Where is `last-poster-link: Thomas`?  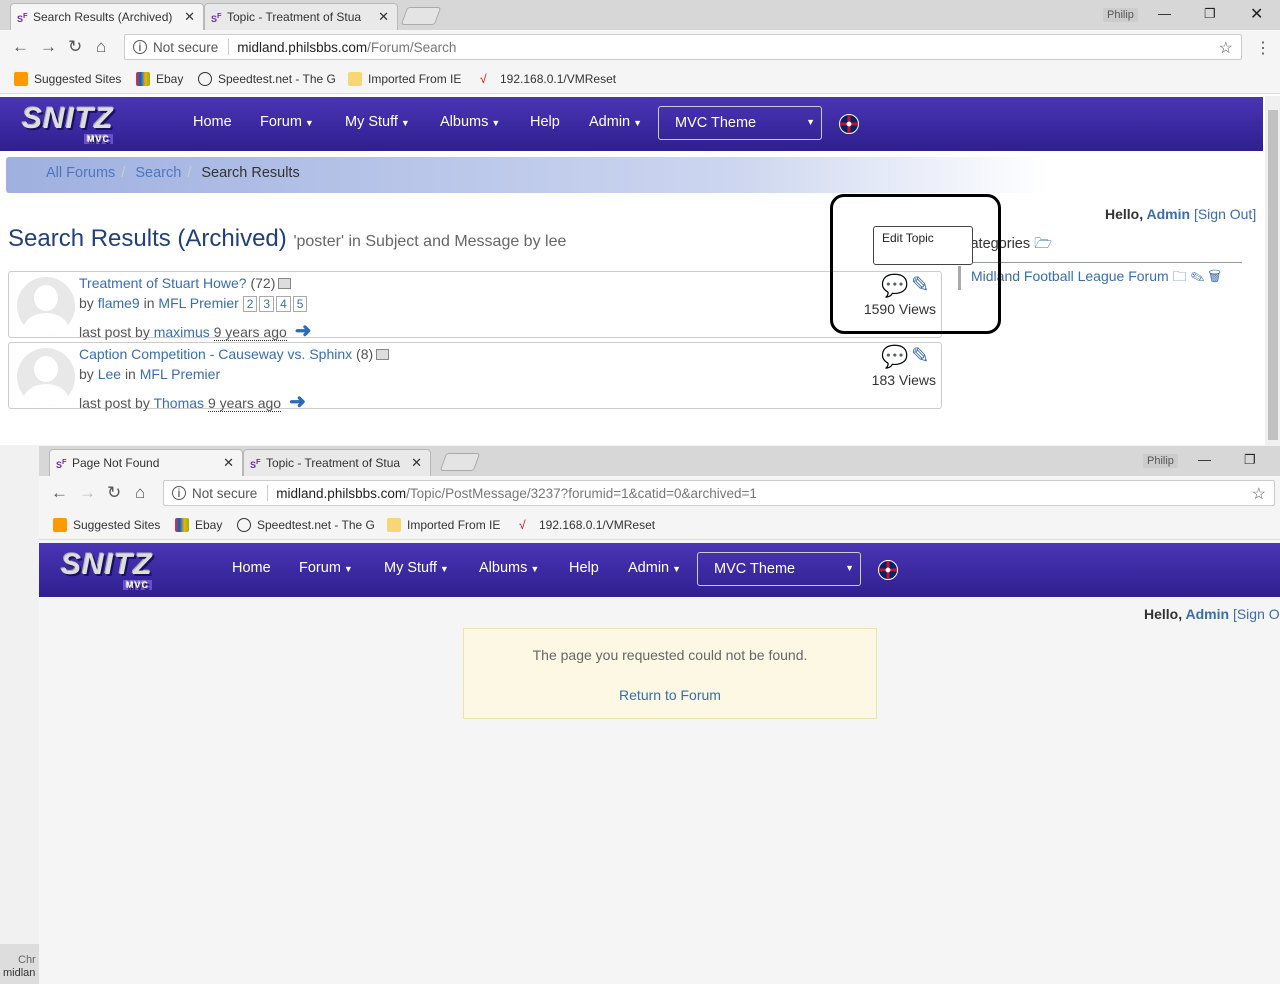 last-poster-link: Thomas is located at coordinates (178, 403).